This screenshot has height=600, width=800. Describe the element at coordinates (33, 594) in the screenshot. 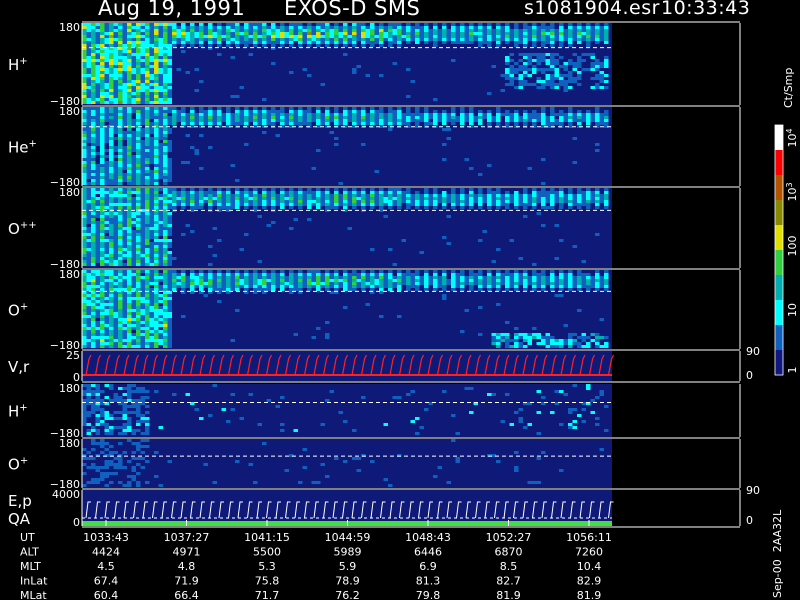

I see `row-label-mlat: MLat` at that location.